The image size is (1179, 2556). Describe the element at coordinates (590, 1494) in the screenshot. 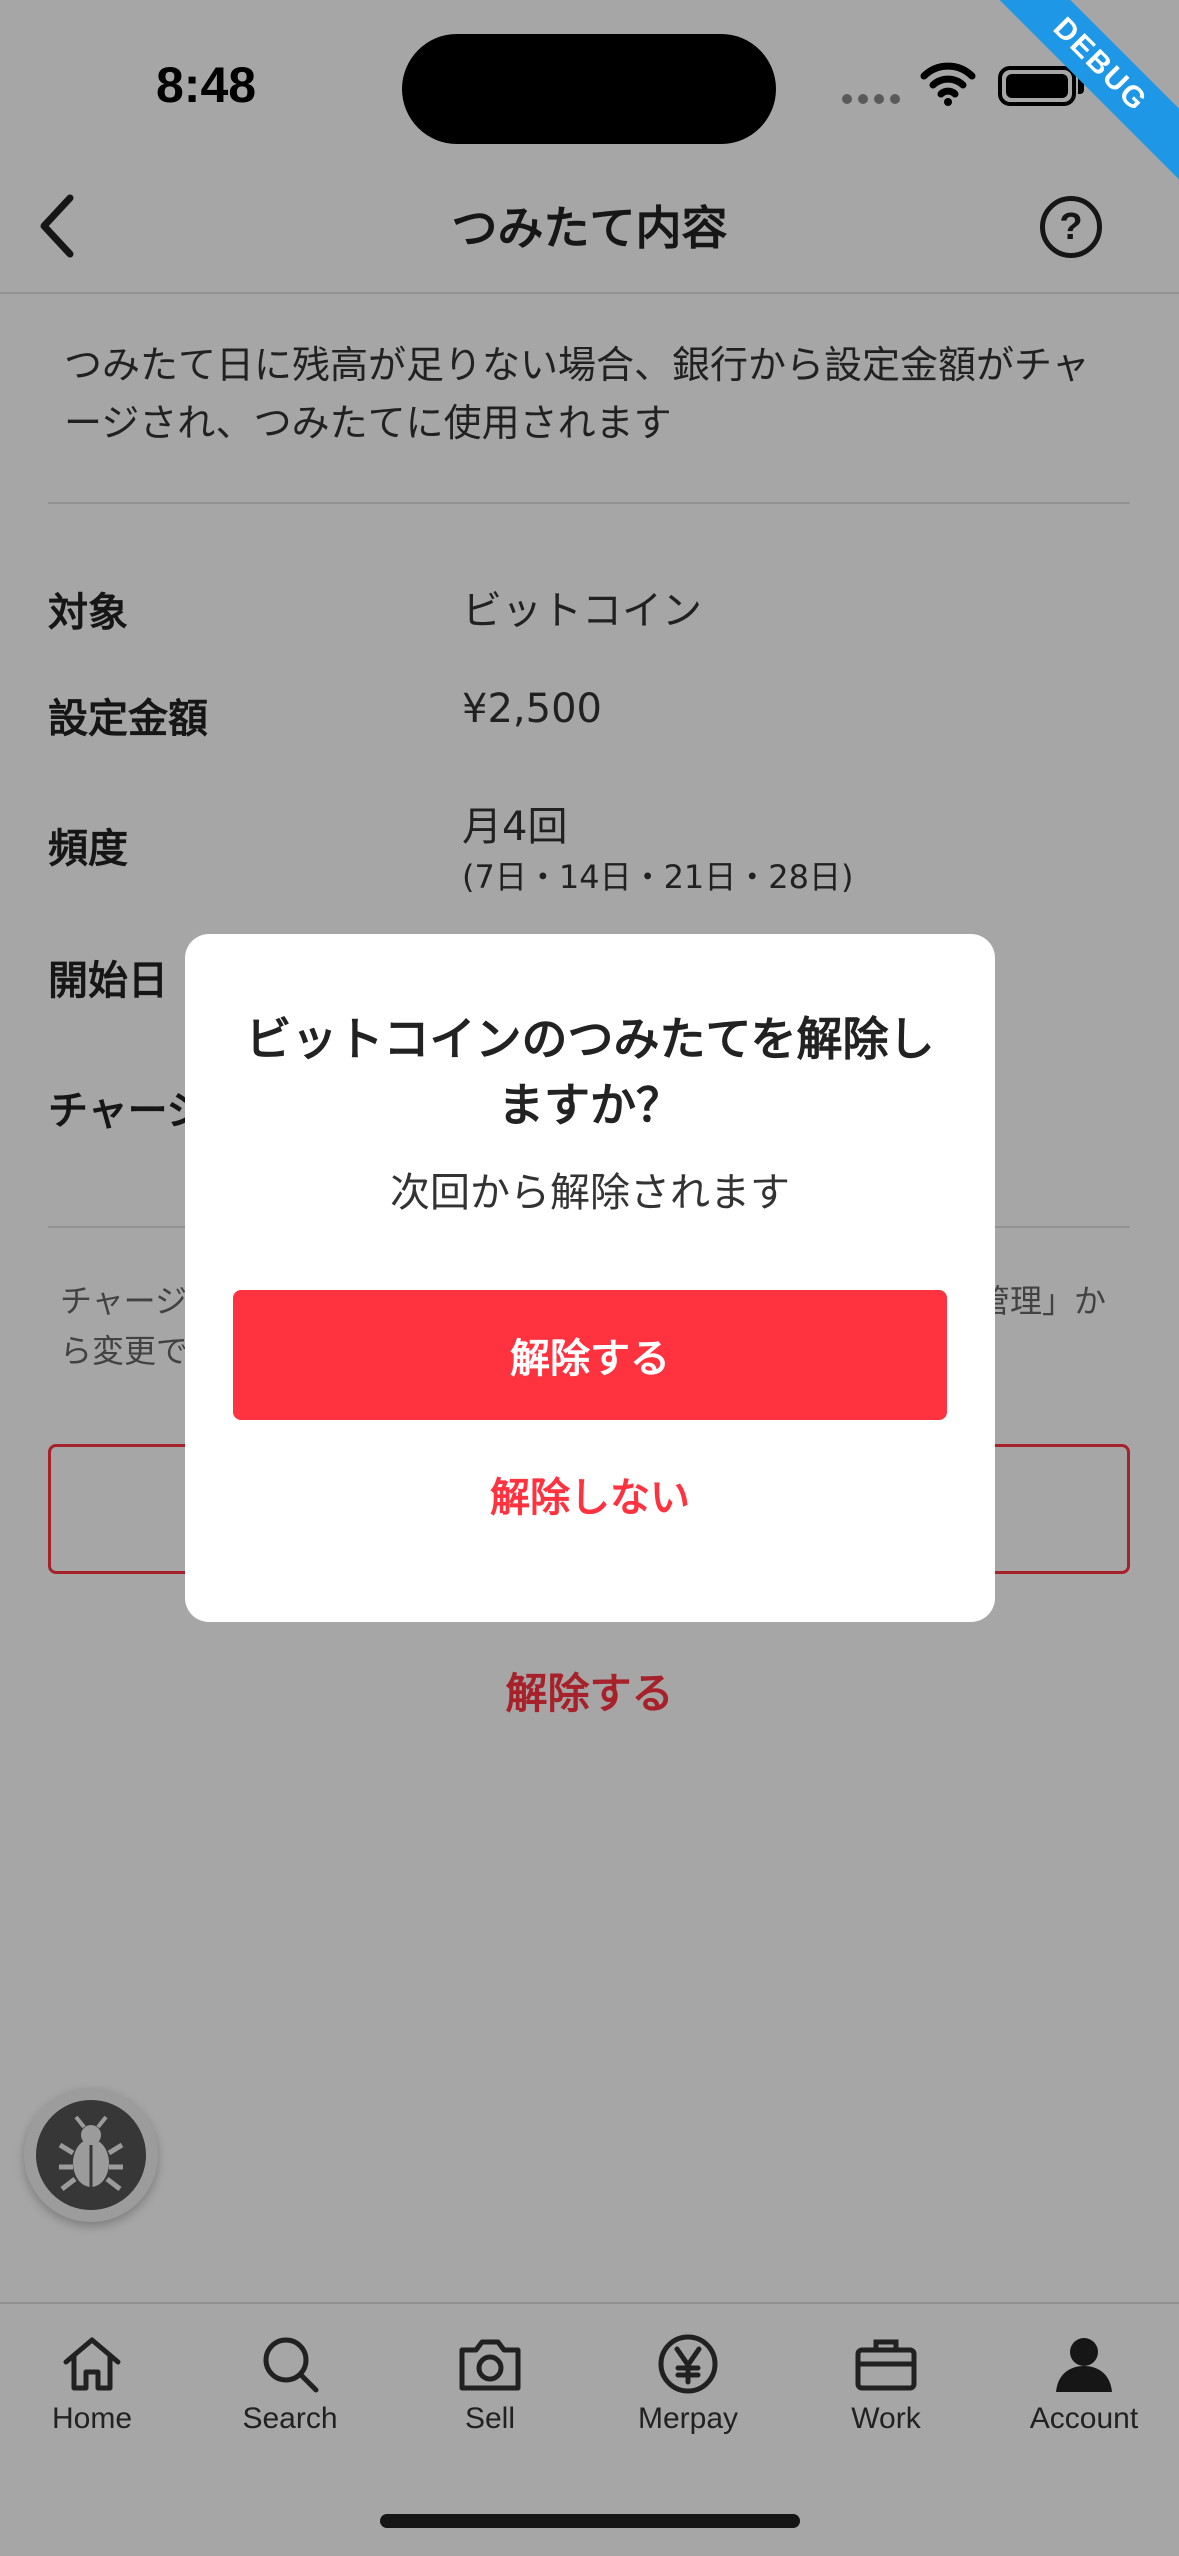

I see `dismiss-button: 解除しない` at that location.